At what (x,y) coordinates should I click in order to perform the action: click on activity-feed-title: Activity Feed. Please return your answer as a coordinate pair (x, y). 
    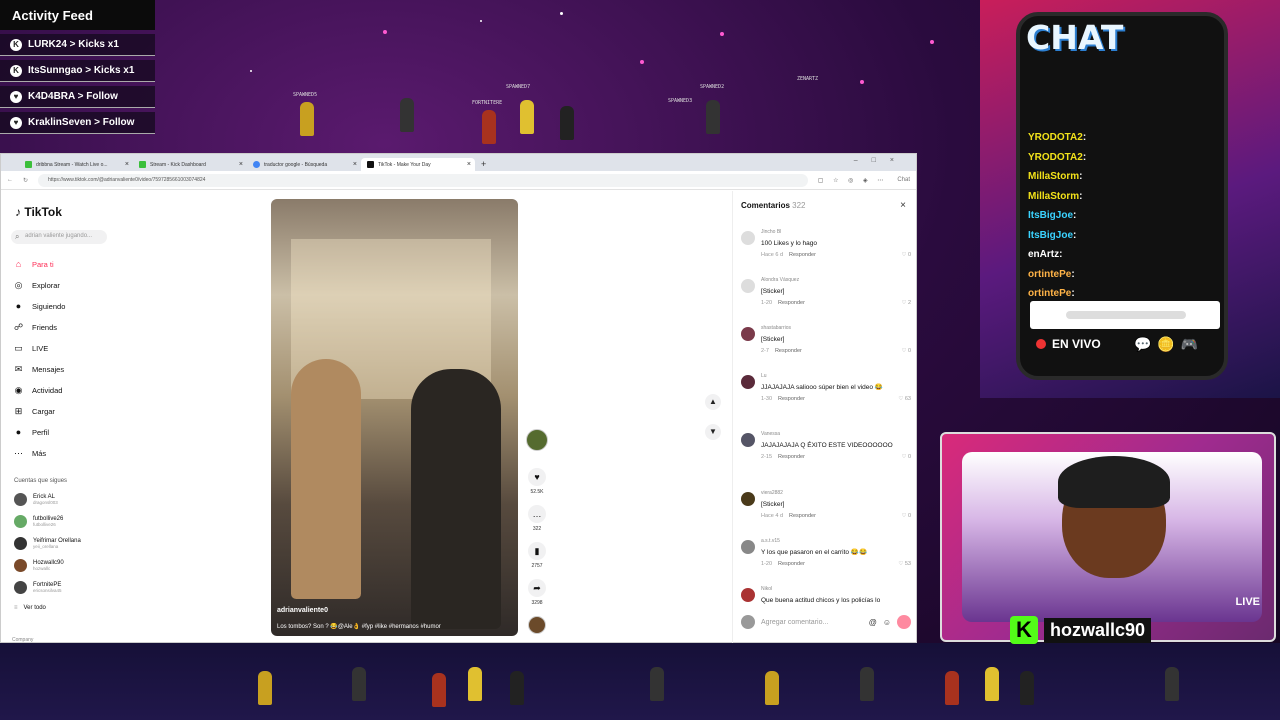
    Looking at the image, I should click on (77, 15).